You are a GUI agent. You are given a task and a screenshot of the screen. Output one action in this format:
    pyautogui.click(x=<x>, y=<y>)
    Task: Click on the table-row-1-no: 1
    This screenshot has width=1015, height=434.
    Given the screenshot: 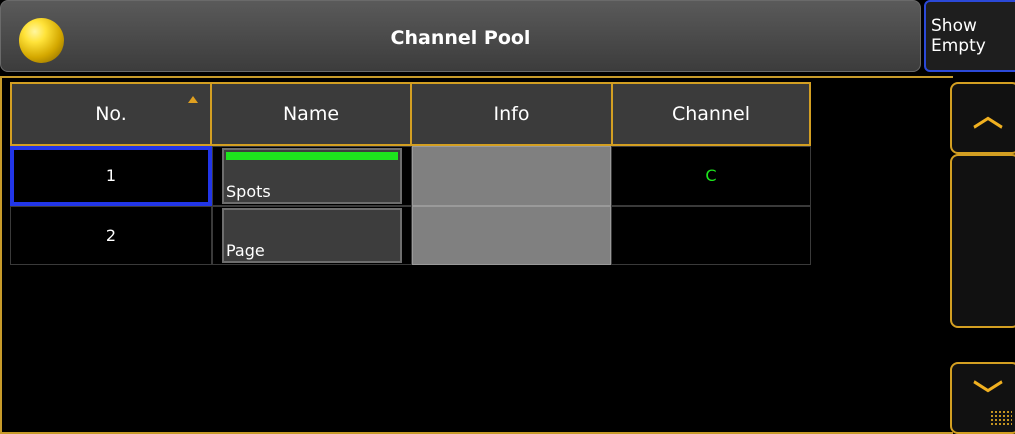 What is the action you would take?
    pyautogui.click(x=111, y=176)
    